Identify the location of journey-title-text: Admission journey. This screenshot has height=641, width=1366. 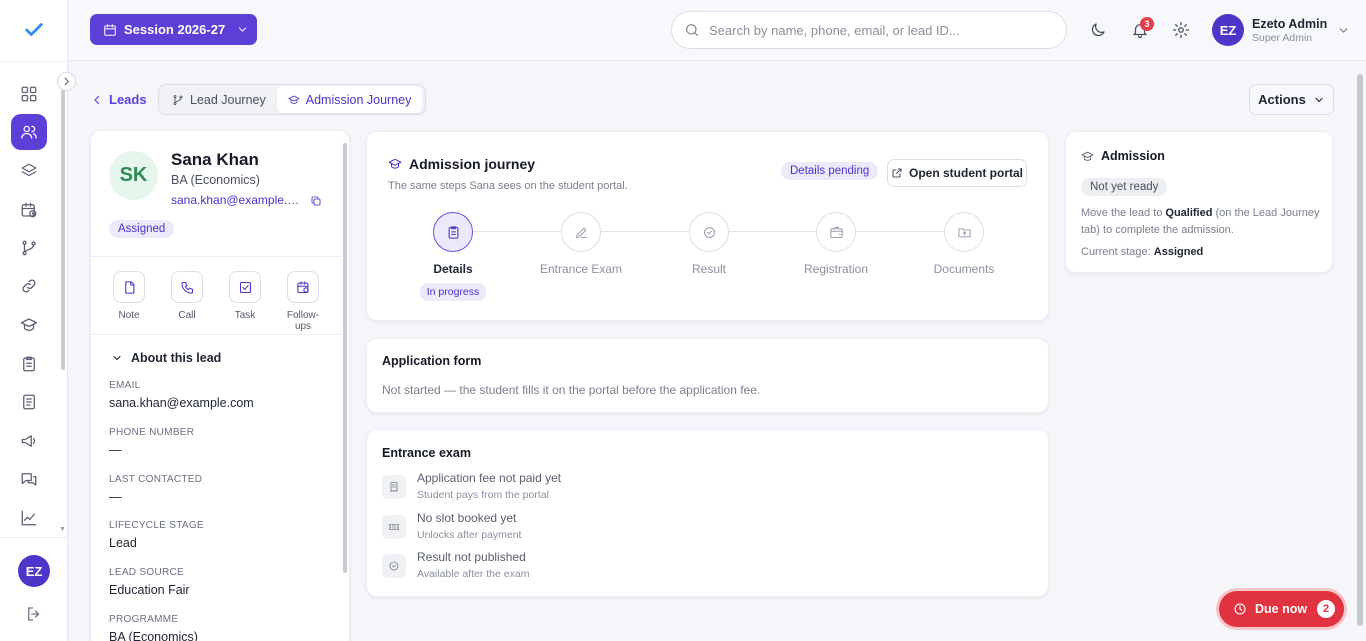
(472, 164).